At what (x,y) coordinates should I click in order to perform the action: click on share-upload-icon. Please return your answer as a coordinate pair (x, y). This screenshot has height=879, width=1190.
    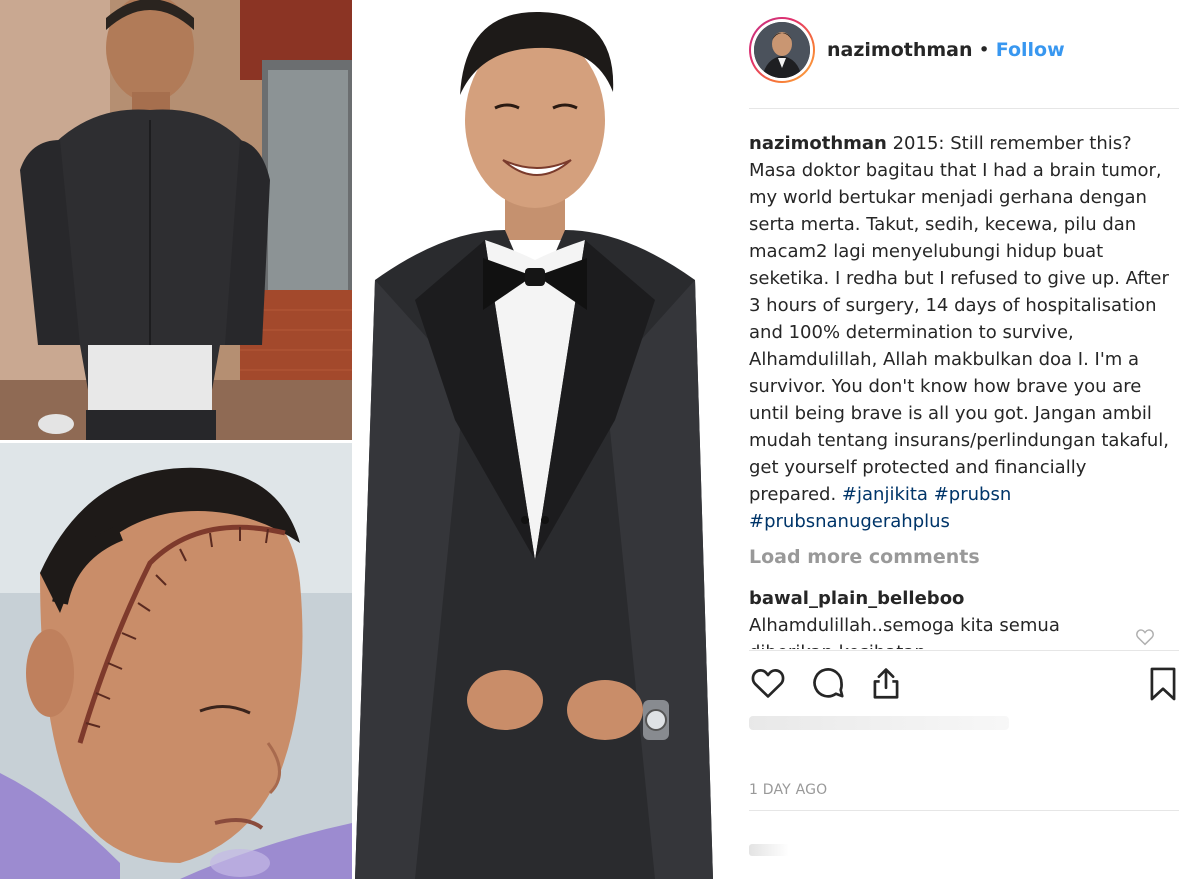
    Looking at the image, I should click on (886, 684).